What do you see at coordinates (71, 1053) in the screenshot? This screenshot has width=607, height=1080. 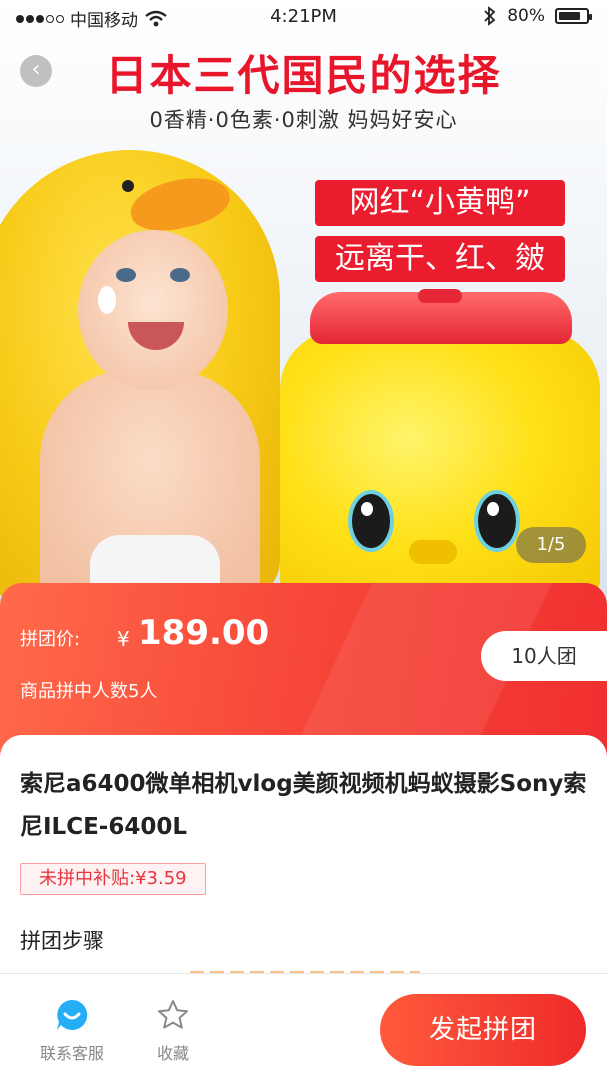 I see `customer-service-label: 联系客服` at bounding box center [71, 1053].